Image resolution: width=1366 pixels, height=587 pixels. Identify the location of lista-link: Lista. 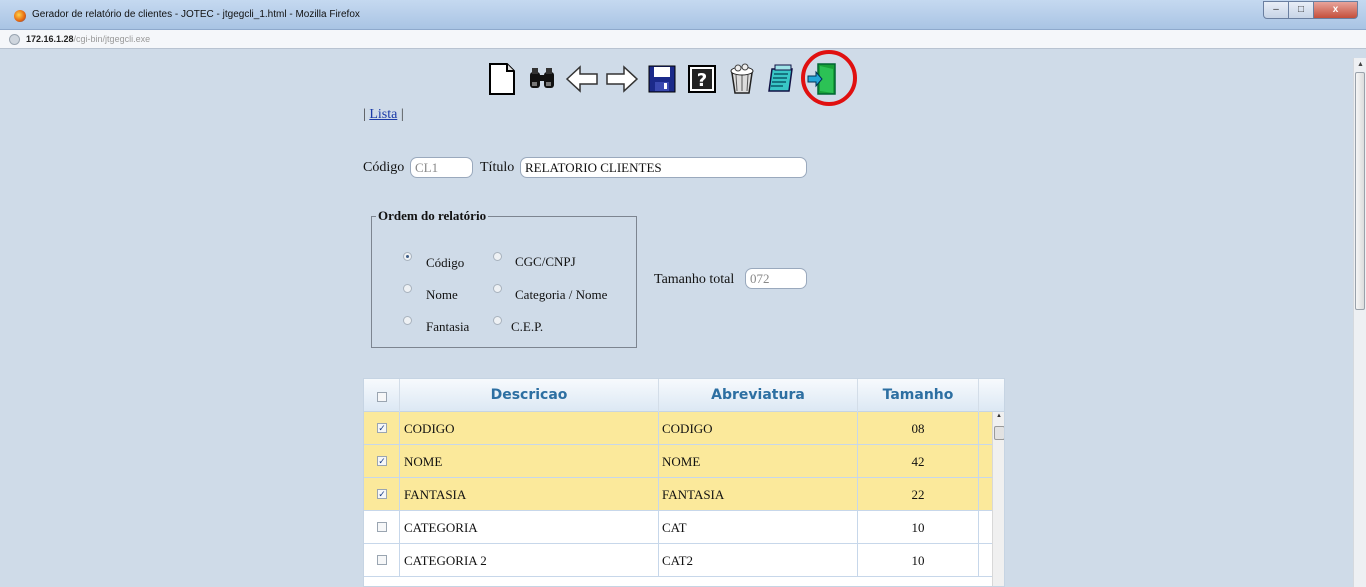
(383, 114).